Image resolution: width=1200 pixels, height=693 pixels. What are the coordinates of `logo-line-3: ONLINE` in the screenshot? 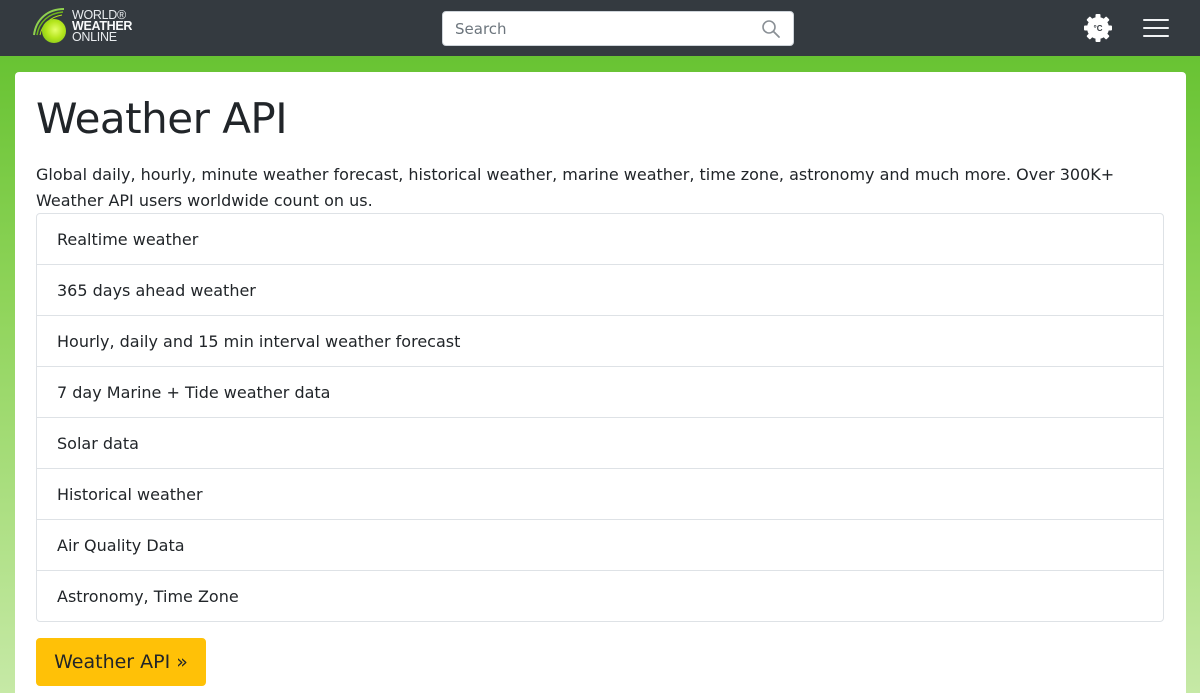 It's located at (94, 37).